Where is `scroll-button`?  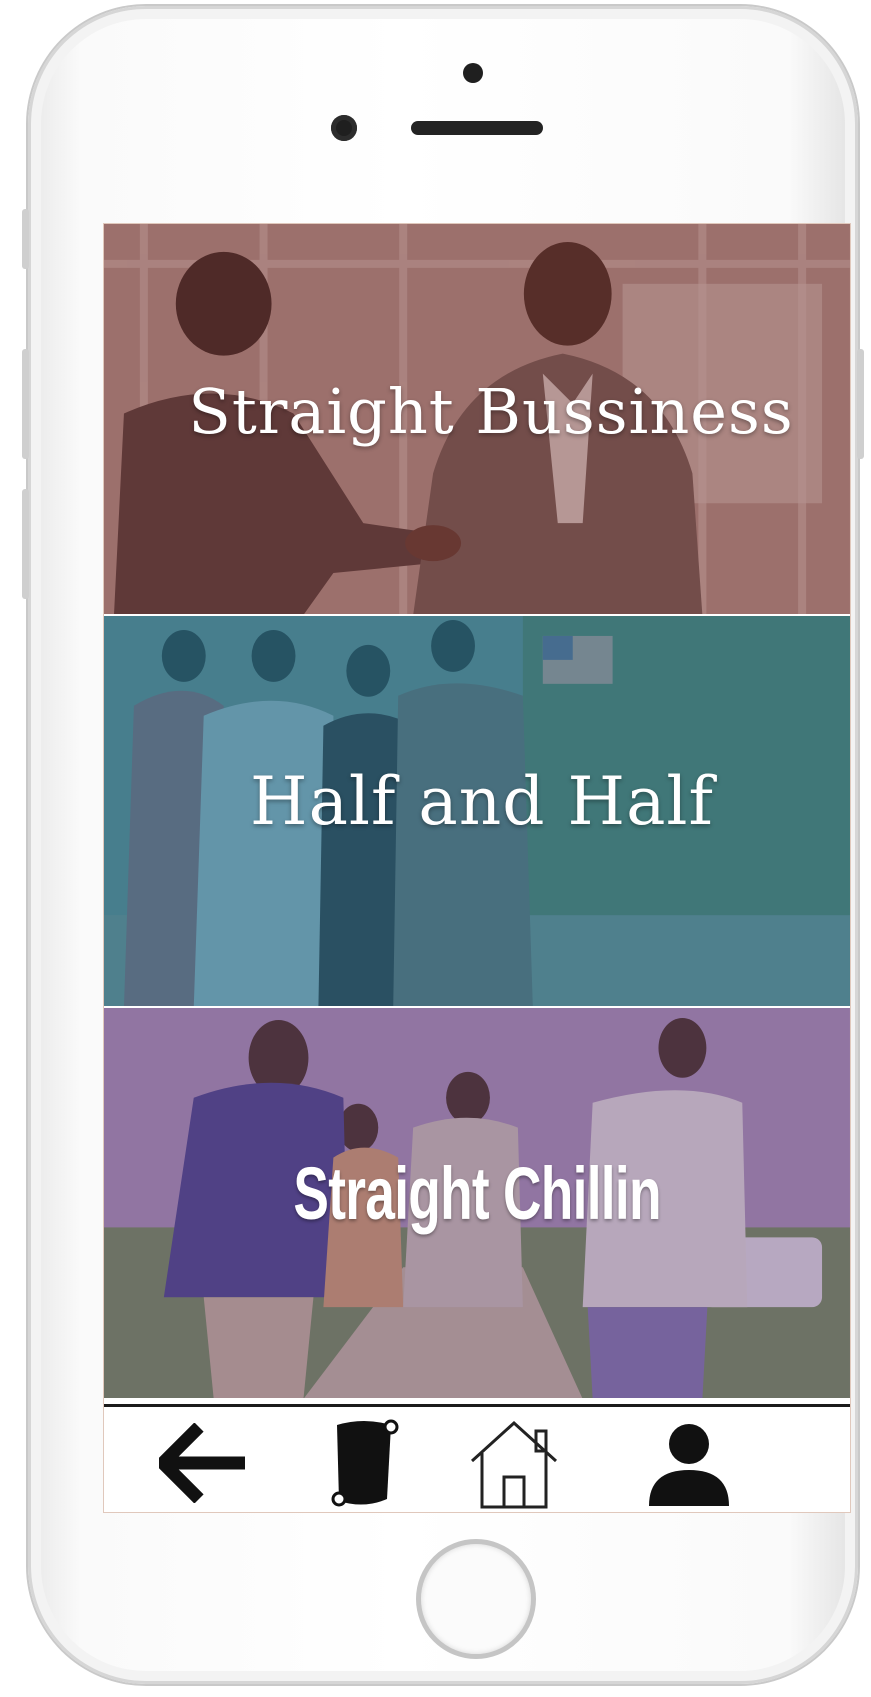
scroll-button is located at coordinates (364, 1463).